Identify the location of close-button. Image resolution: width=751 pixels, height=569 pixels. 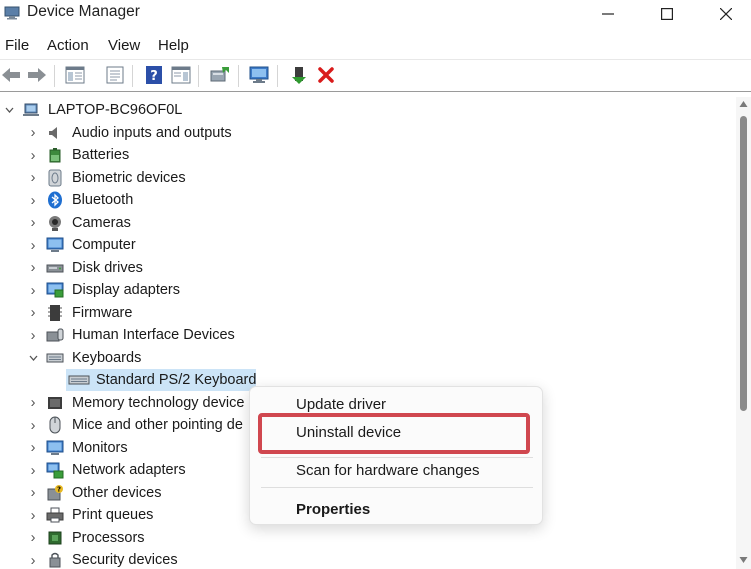
(726, 14).